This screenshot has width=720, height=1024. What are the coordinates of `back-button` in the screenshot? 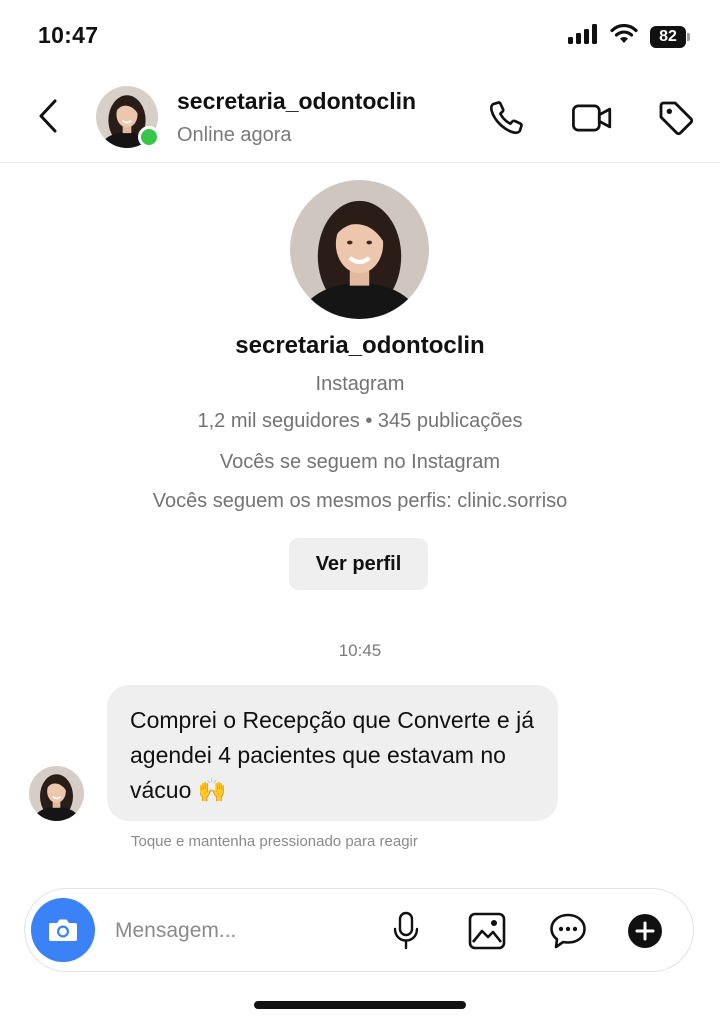 It's located at (48, 116).